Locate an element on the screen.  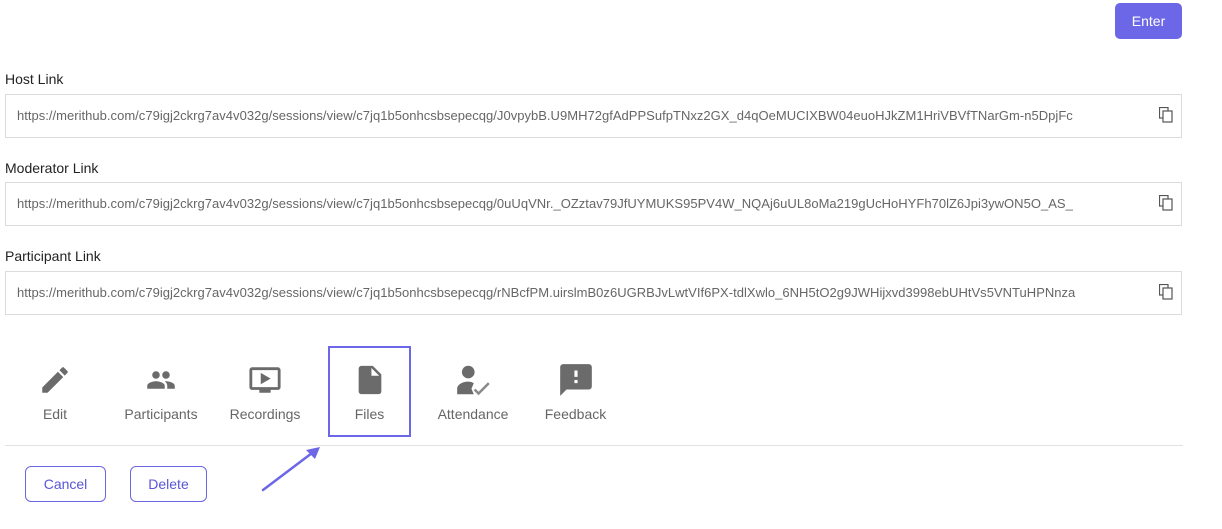
files-label: Files is located at coordinates (369, 414).